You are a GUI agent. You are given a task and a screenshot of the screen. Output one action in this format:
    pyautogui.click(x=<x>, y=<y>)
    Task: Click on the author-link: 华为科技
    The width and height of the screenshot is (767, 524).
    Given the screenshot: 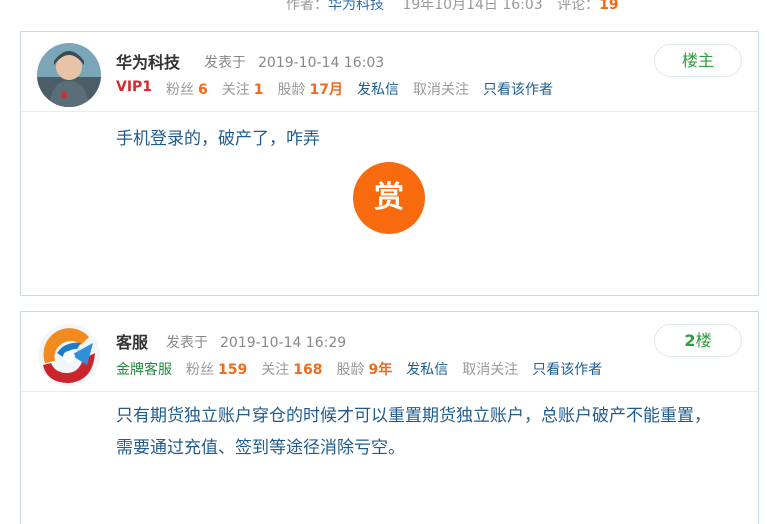 What is the action you would take?
    pyautogui.click(x=356, y=6)
    